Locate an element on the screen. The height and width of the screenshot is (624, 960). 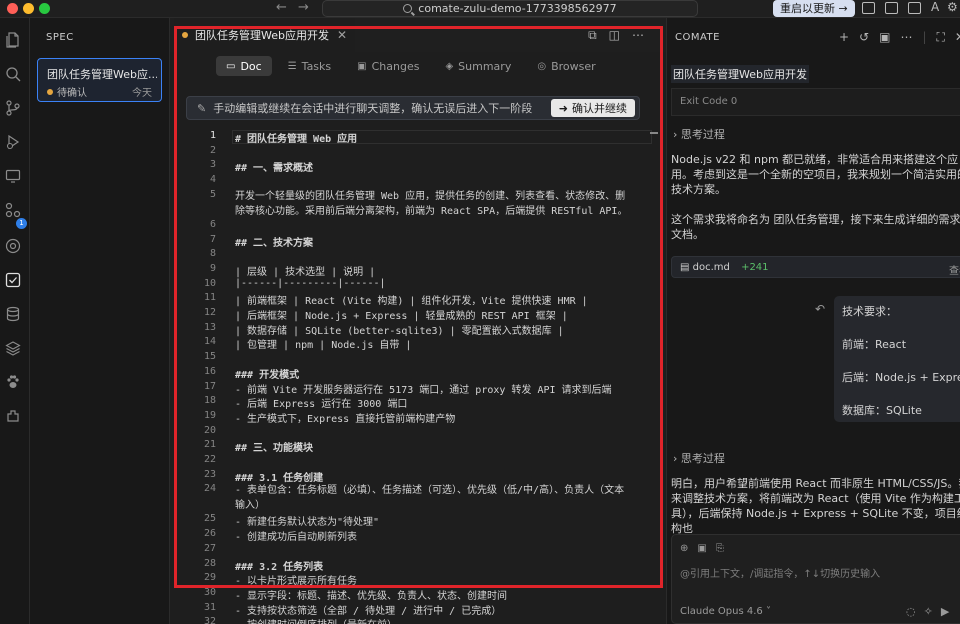
line-number: 24 is located at coordinates (209, 489).